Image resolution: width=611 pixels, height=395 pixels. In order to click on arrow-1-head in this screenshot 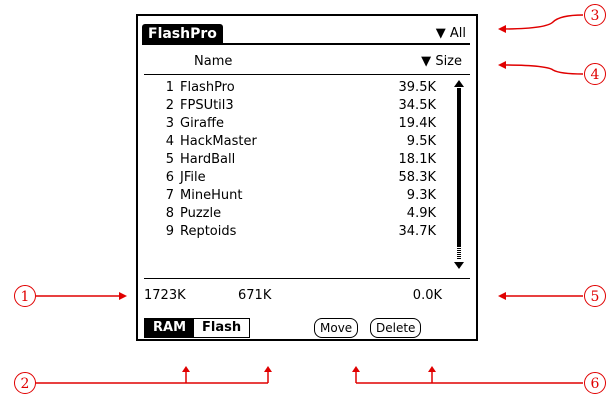, I will do `click(123, 296)`.